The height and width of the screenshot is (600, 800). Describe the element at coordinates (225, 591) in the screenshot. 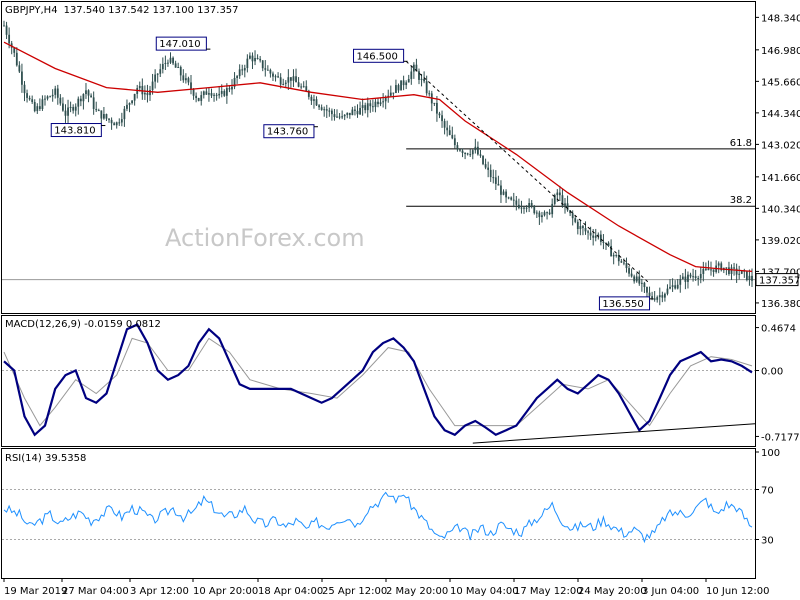

I see `time-axis-label: 10 Apr 20:00` at that location.